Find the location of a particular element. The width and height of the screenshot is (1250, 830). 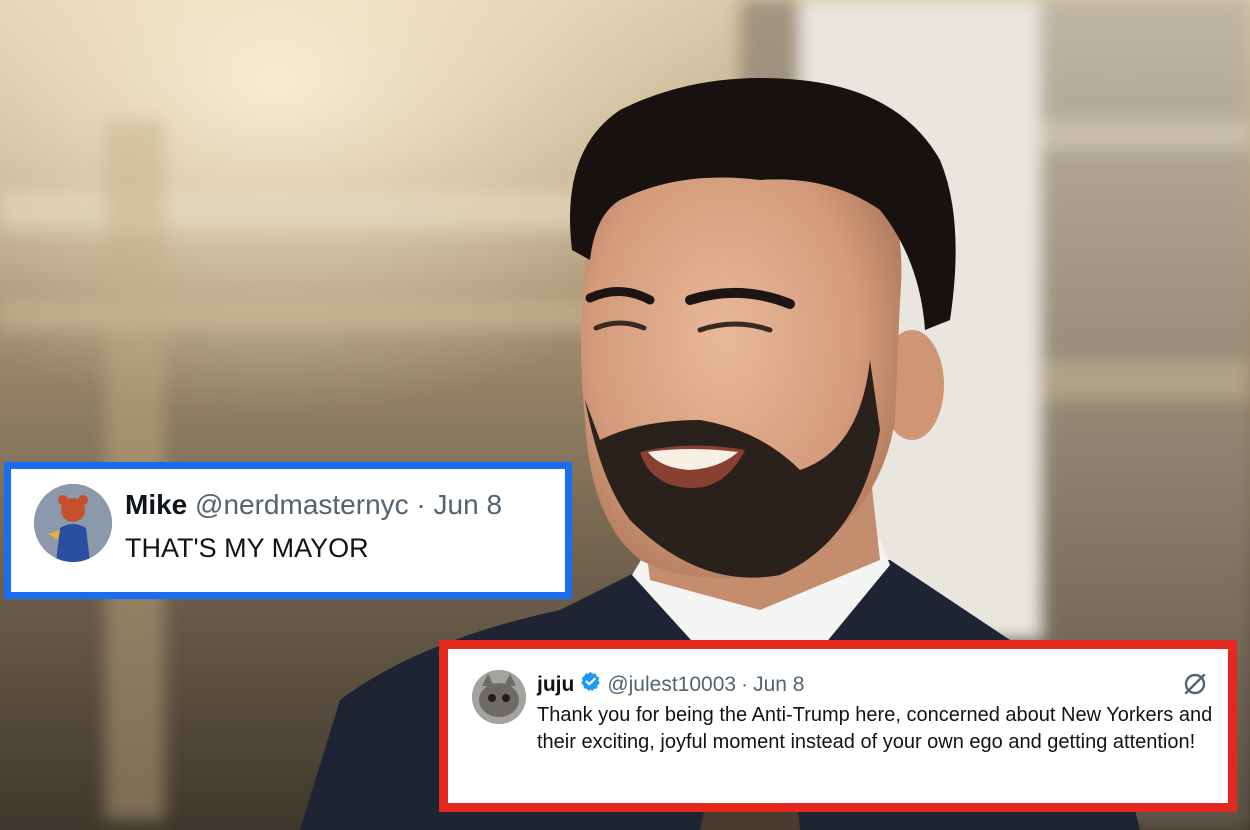

tweet-header: Mike @nerdmasternyc · Jun 8 is located at coordinates (313, 505).